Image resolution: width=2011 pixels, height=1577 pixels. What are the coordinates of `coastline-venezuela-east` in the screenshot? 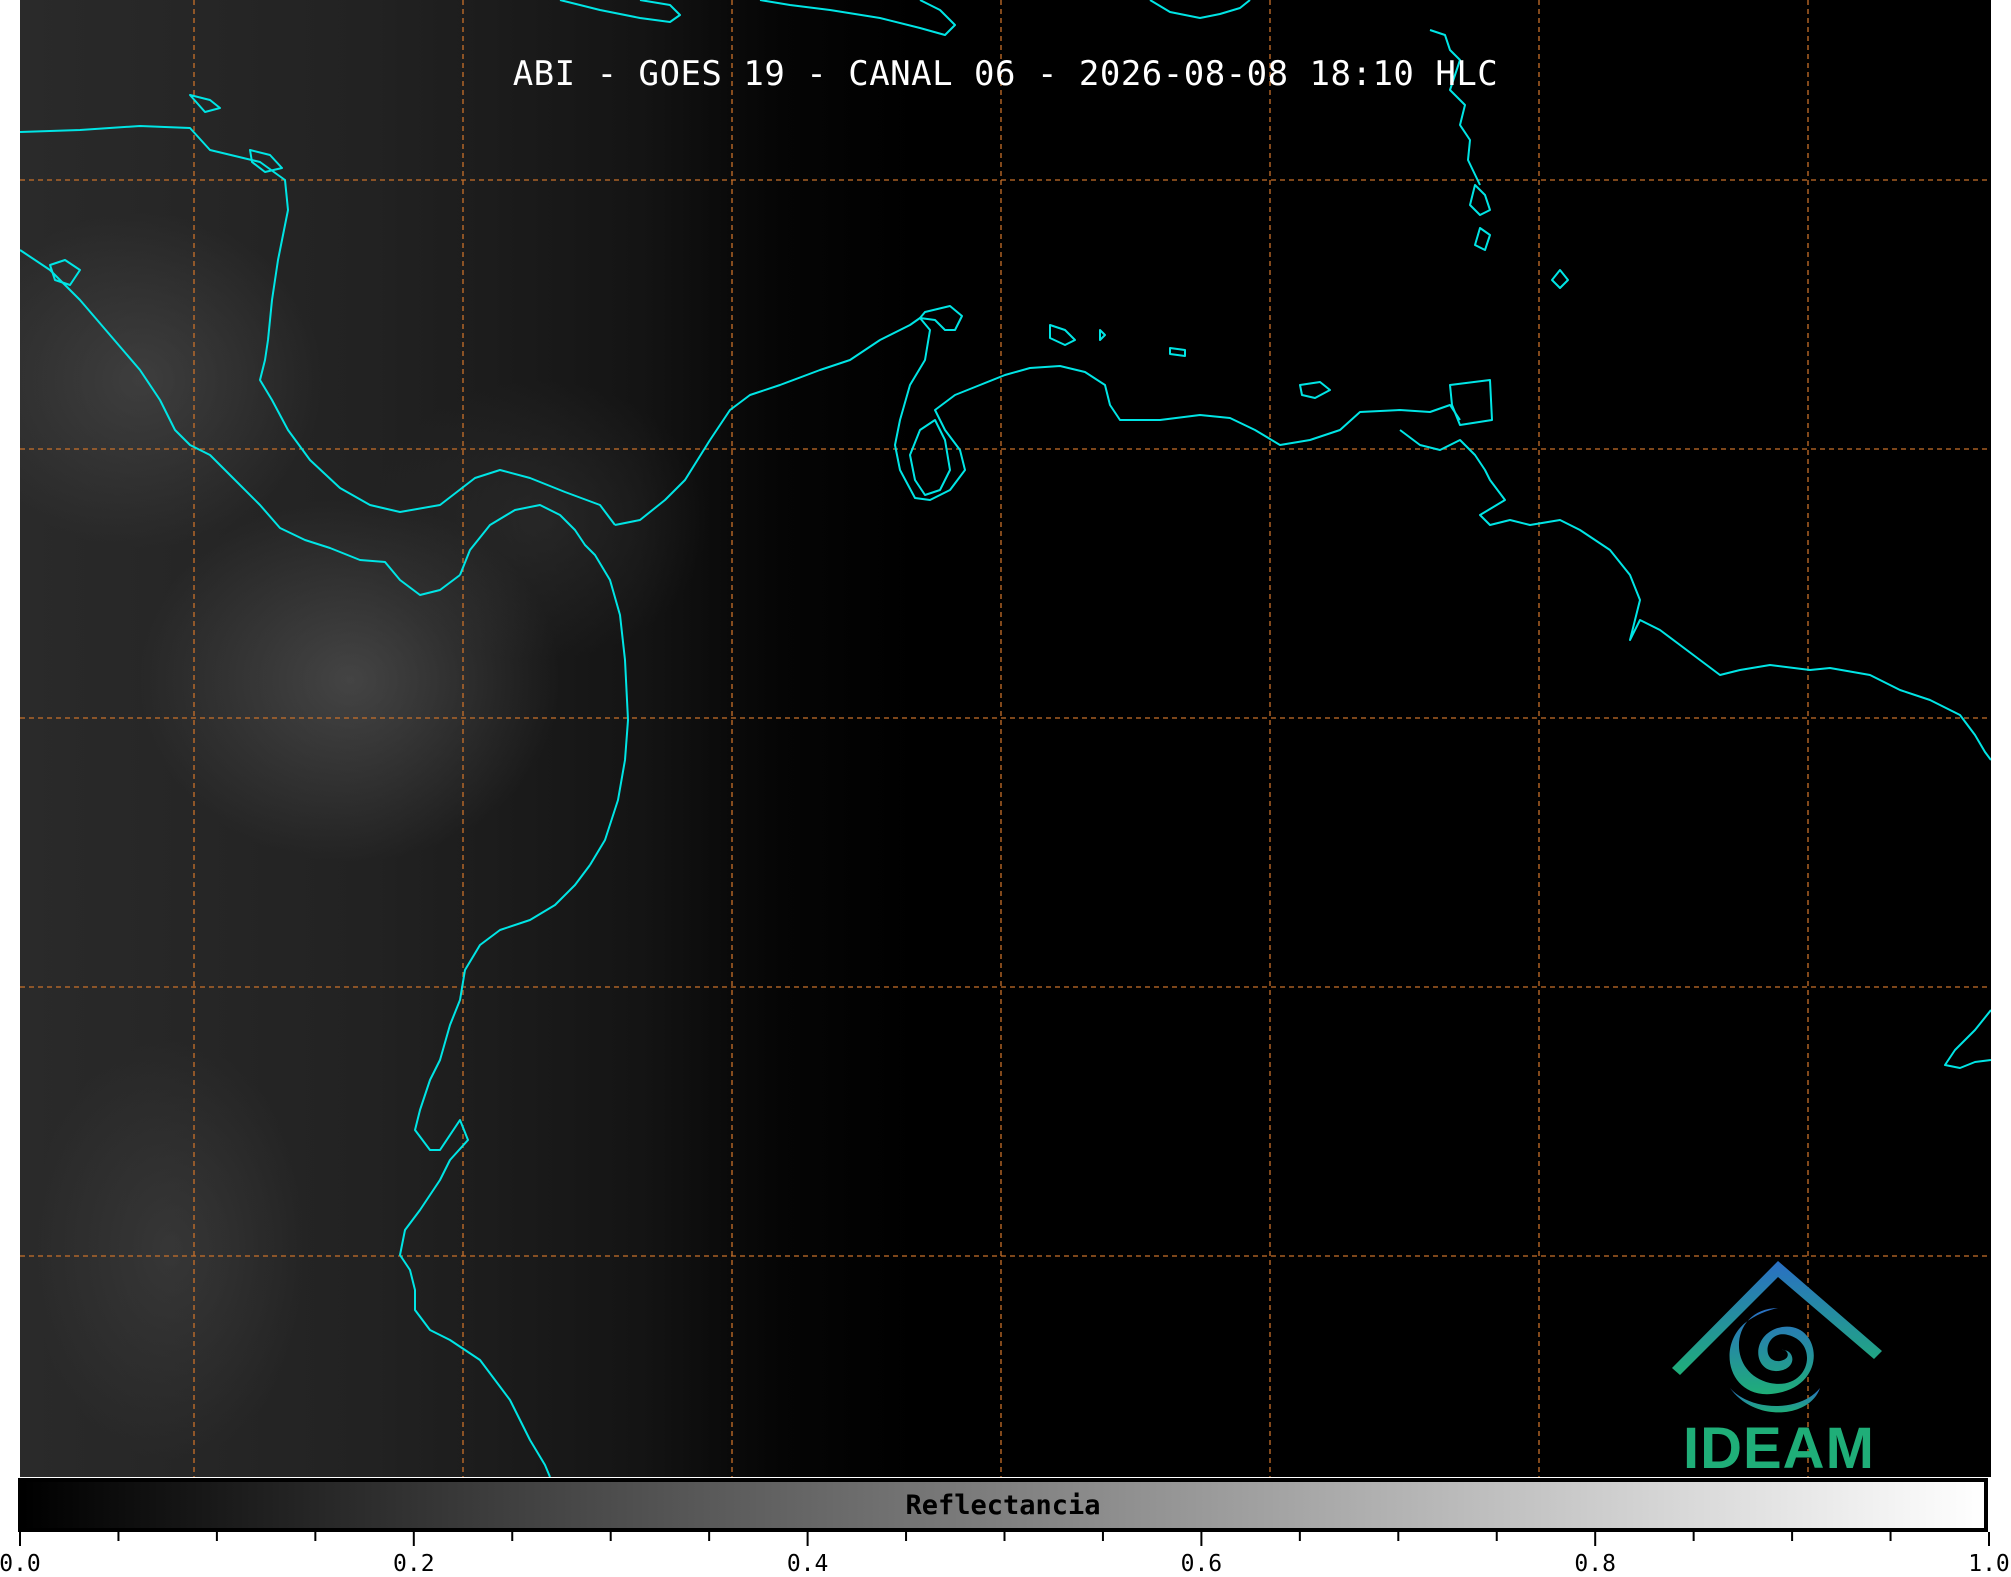 It's located at (1695, 595).